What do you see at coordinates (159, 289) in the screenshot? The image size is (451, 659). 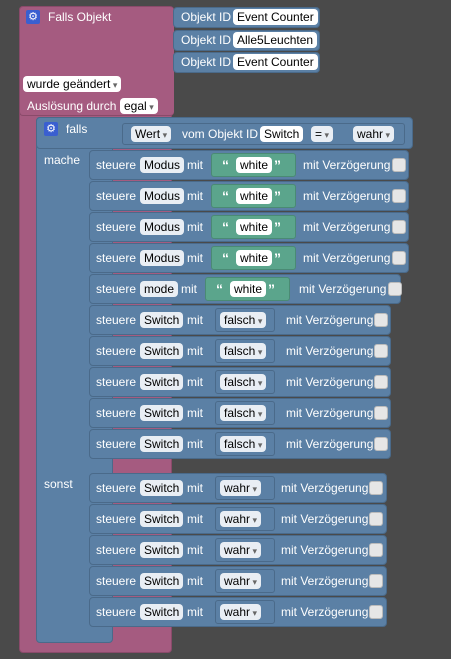 I see `target-field: mode` at bounding box center [159, 289].